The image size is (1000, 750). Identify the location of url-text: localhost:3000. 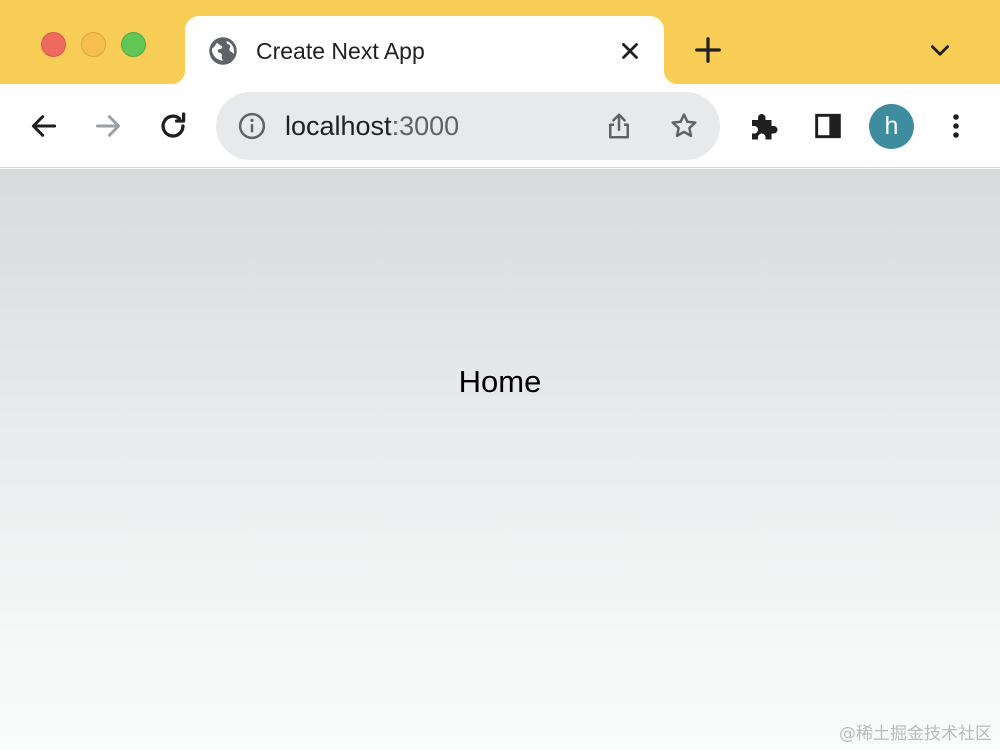
(372, 126).